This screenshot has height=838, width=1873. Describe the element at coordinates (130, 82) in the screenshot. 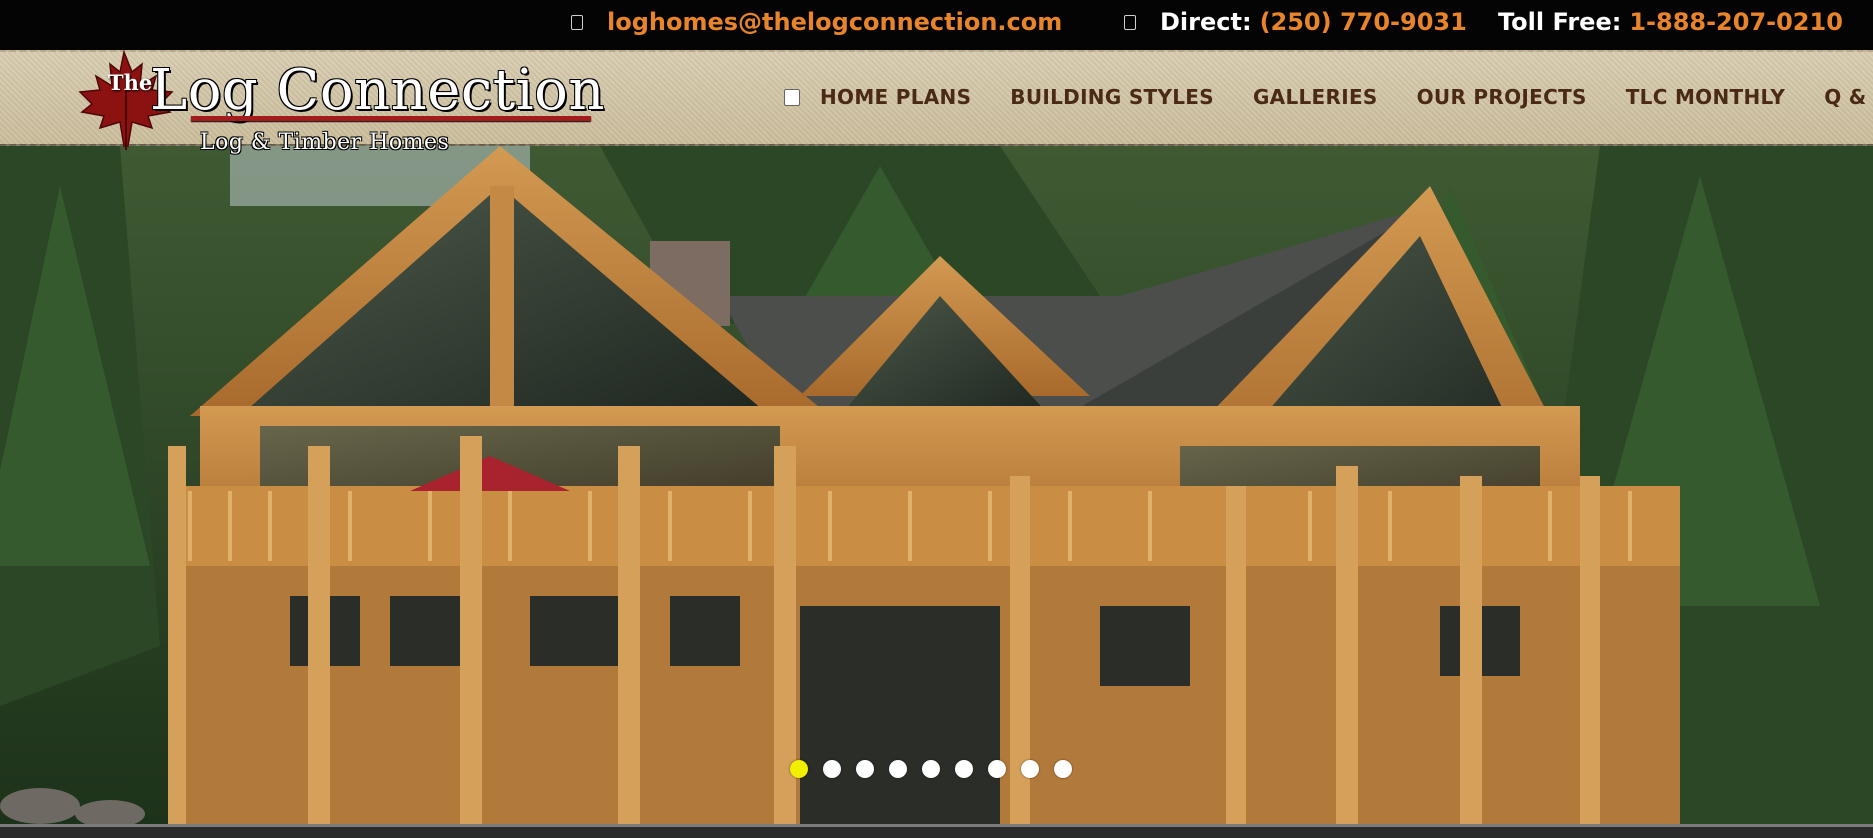

I see `logo-the-text: The` at that location.